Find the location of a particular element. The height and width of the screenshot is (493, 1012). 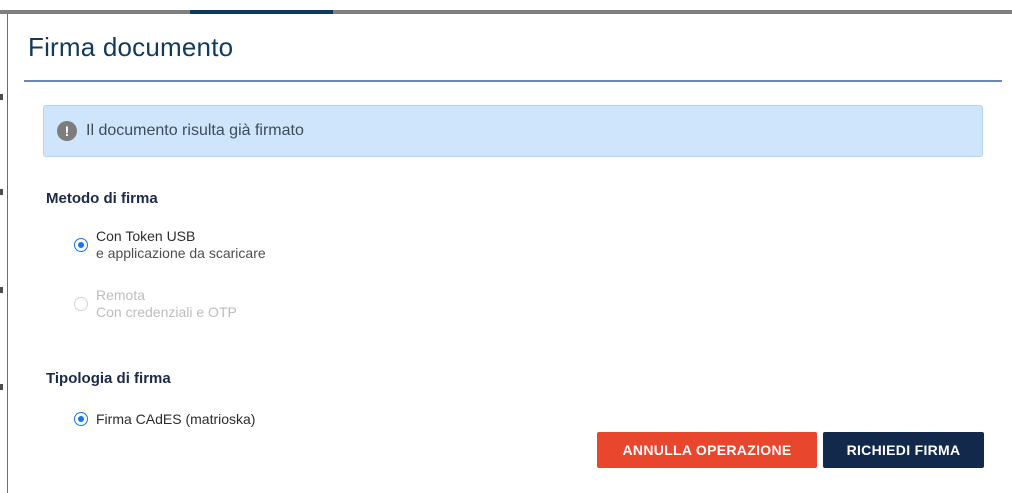

radio-option-remote: Remota Con credenziali e OTP is located at coordinates (155, 304).